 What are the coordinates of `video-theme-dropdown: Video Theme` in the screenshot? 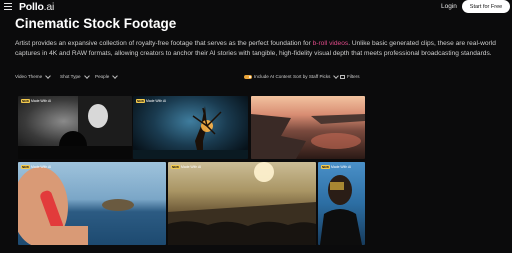 It's located at (33, 75).